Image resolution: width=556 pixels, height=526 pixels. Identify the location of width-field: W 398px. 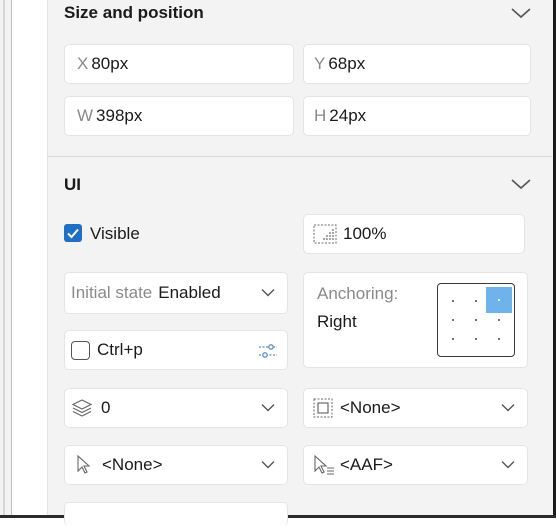
(179, 116).